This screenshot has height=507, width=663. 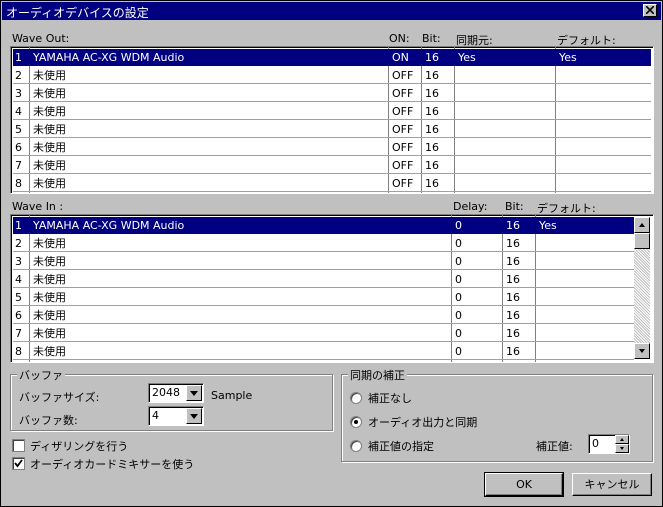 I want to click on wave-in-cell-num: 4, so click(x=18, y=279).